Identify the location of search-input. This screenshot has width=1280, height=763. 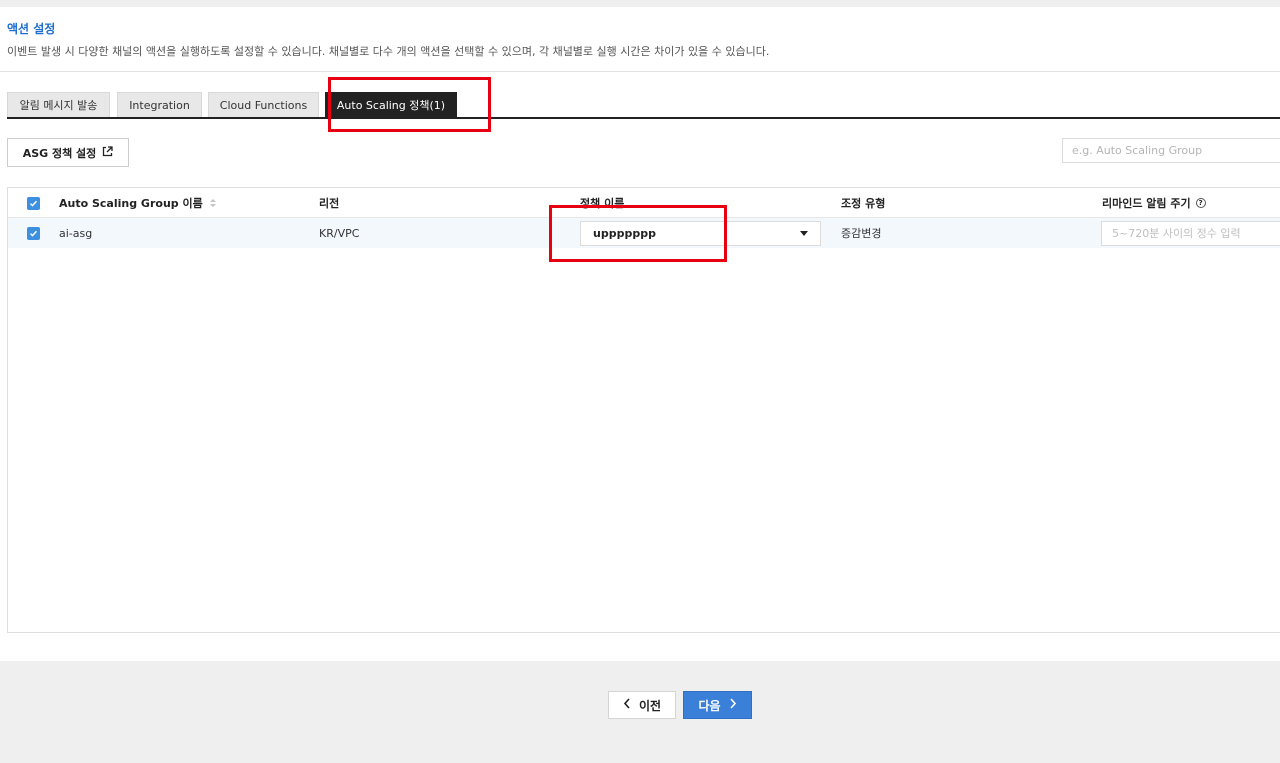
(1171, 150).